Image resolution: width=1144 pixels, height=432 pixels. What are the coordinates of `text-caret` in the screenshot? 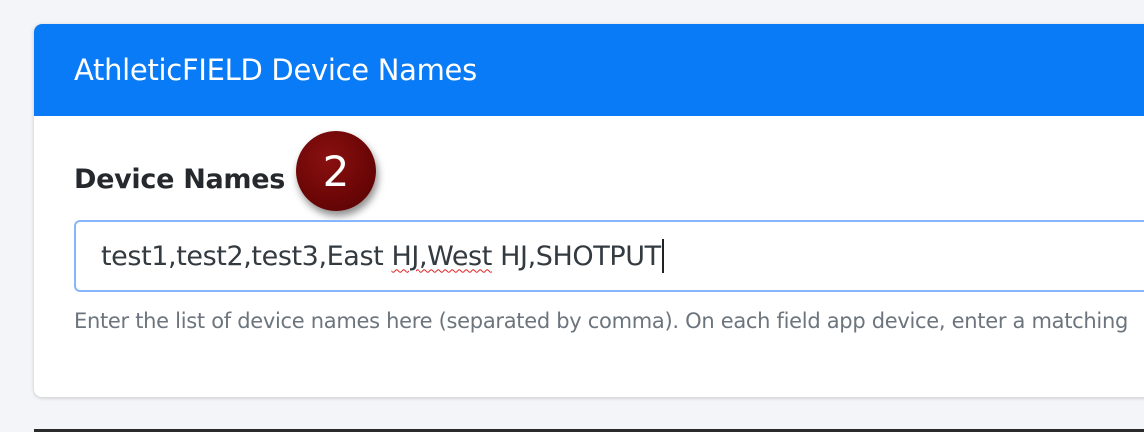 It's located at (662, 256).